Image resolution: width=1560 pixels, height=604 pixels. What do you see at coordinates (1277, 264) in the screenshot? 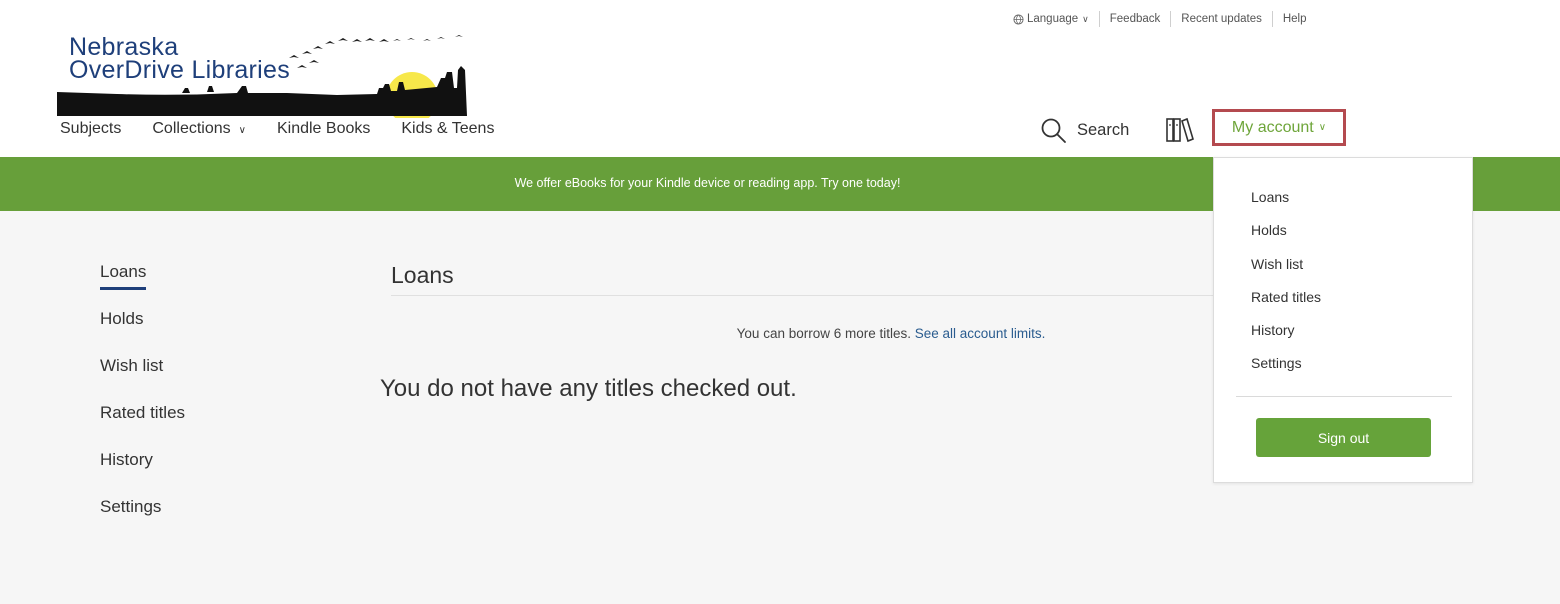
I see `menu-item-wish-list: Wish list` at bounding box center [1277, 264].